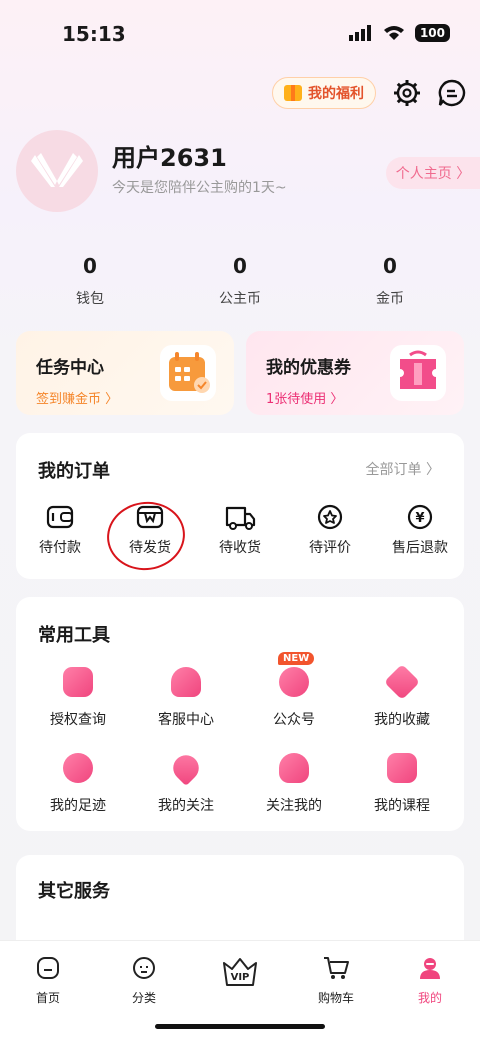  What do you see at coordinates (74, 635) in the screenshot?
I see `tools-title: 常用工具` at bounding box center [74, 635].